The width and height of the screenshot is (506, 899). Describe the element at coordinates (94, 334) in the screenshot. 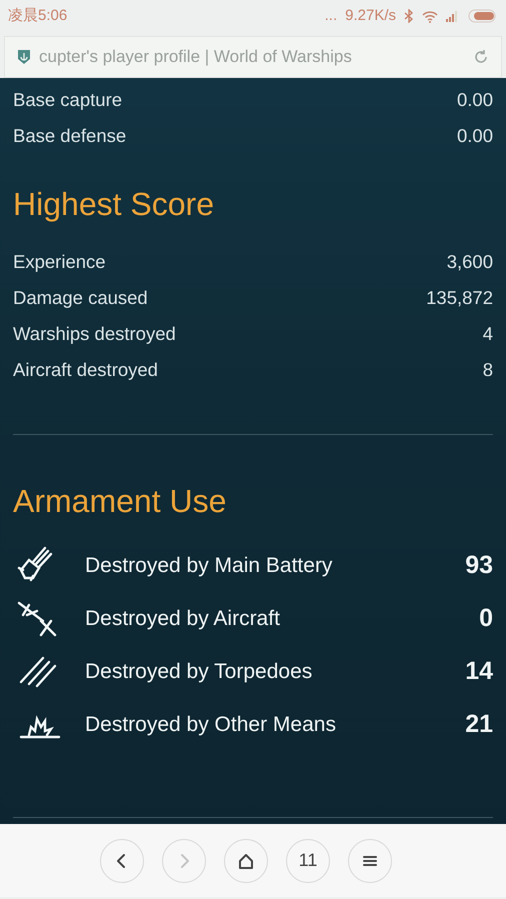

I see `stat-label: Warships destroyed` at that location.